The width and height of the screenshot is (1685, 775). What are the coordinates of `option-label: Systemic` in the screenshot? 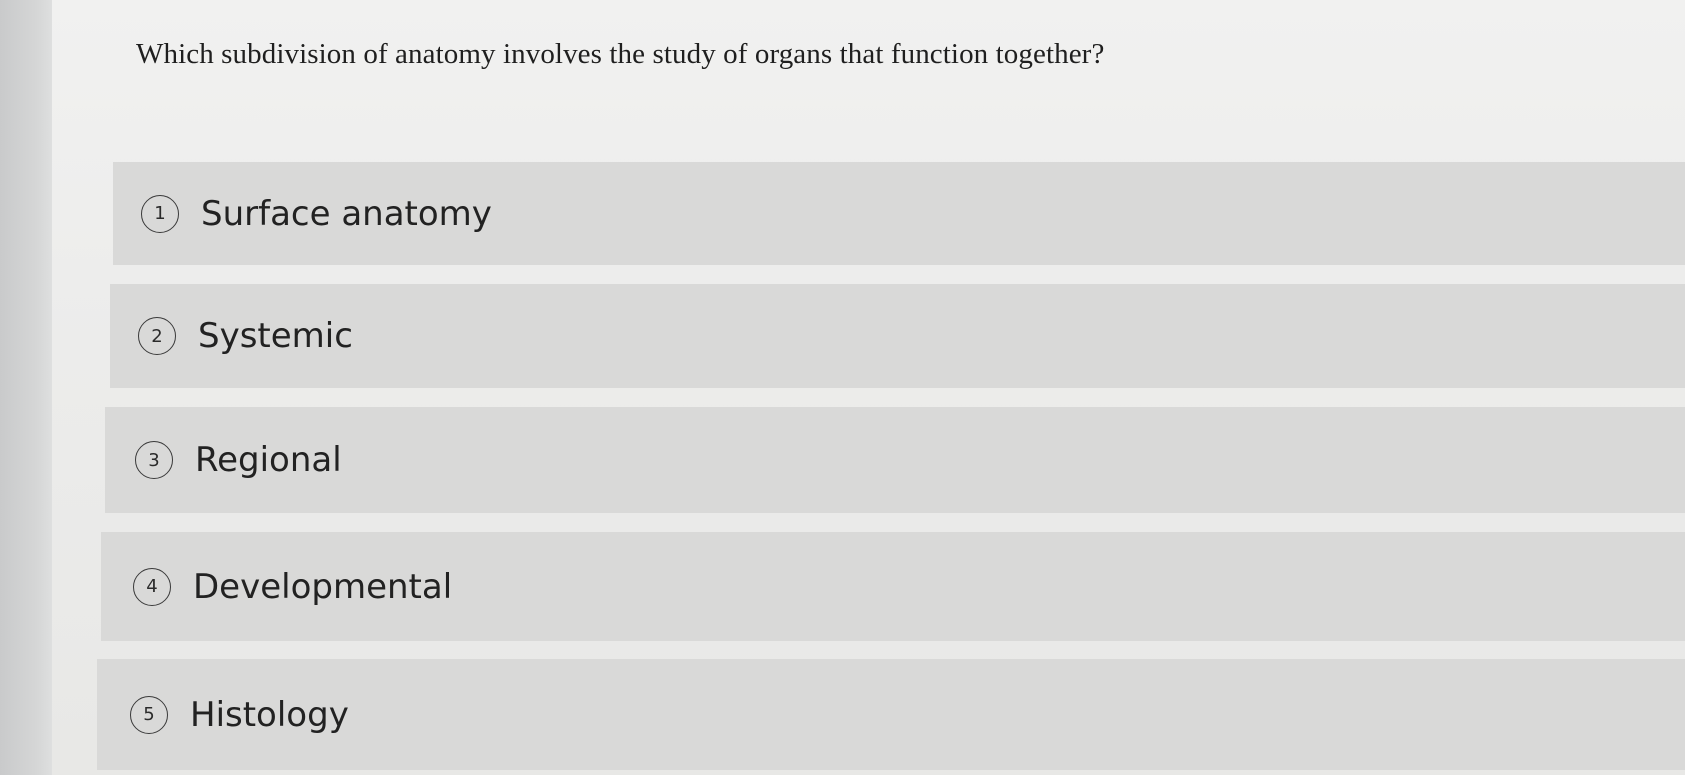 It's located at (275, 336).